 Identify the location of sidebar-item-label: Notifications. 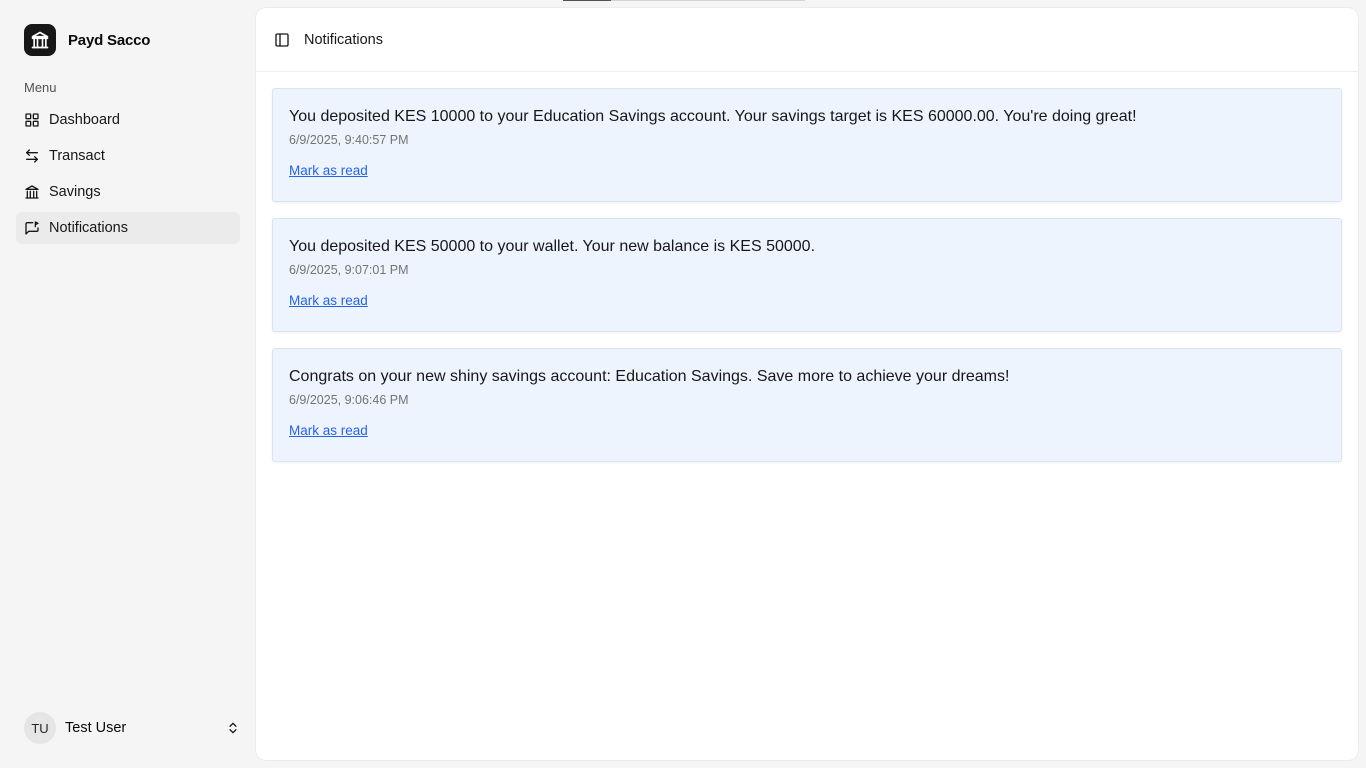
(88, 228).